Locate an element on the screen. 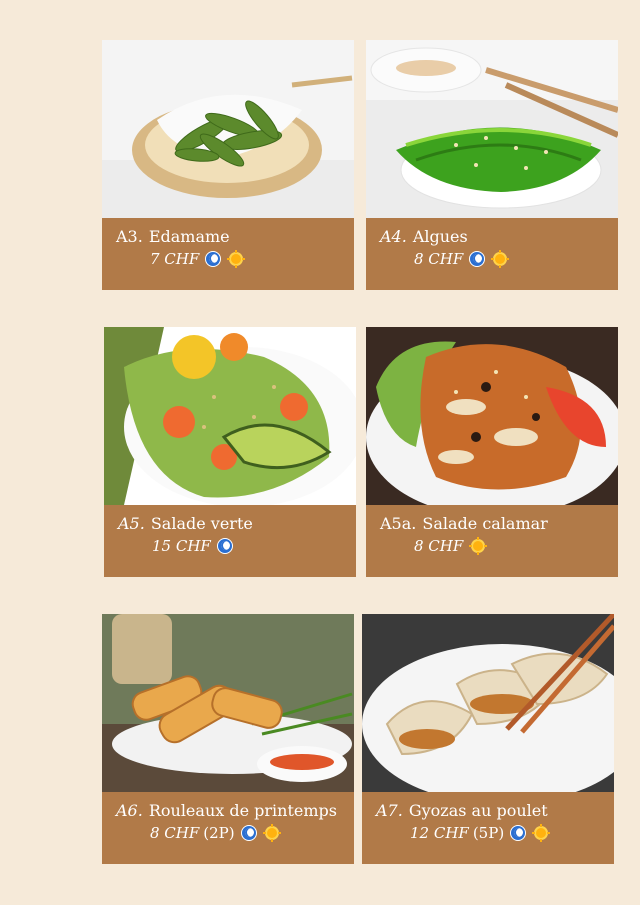 Image resolution: width=640 pixels, height=905 pixels. menu-card-a5: A5. Salade verte 15 CHF is located at coordinates (230, 452).